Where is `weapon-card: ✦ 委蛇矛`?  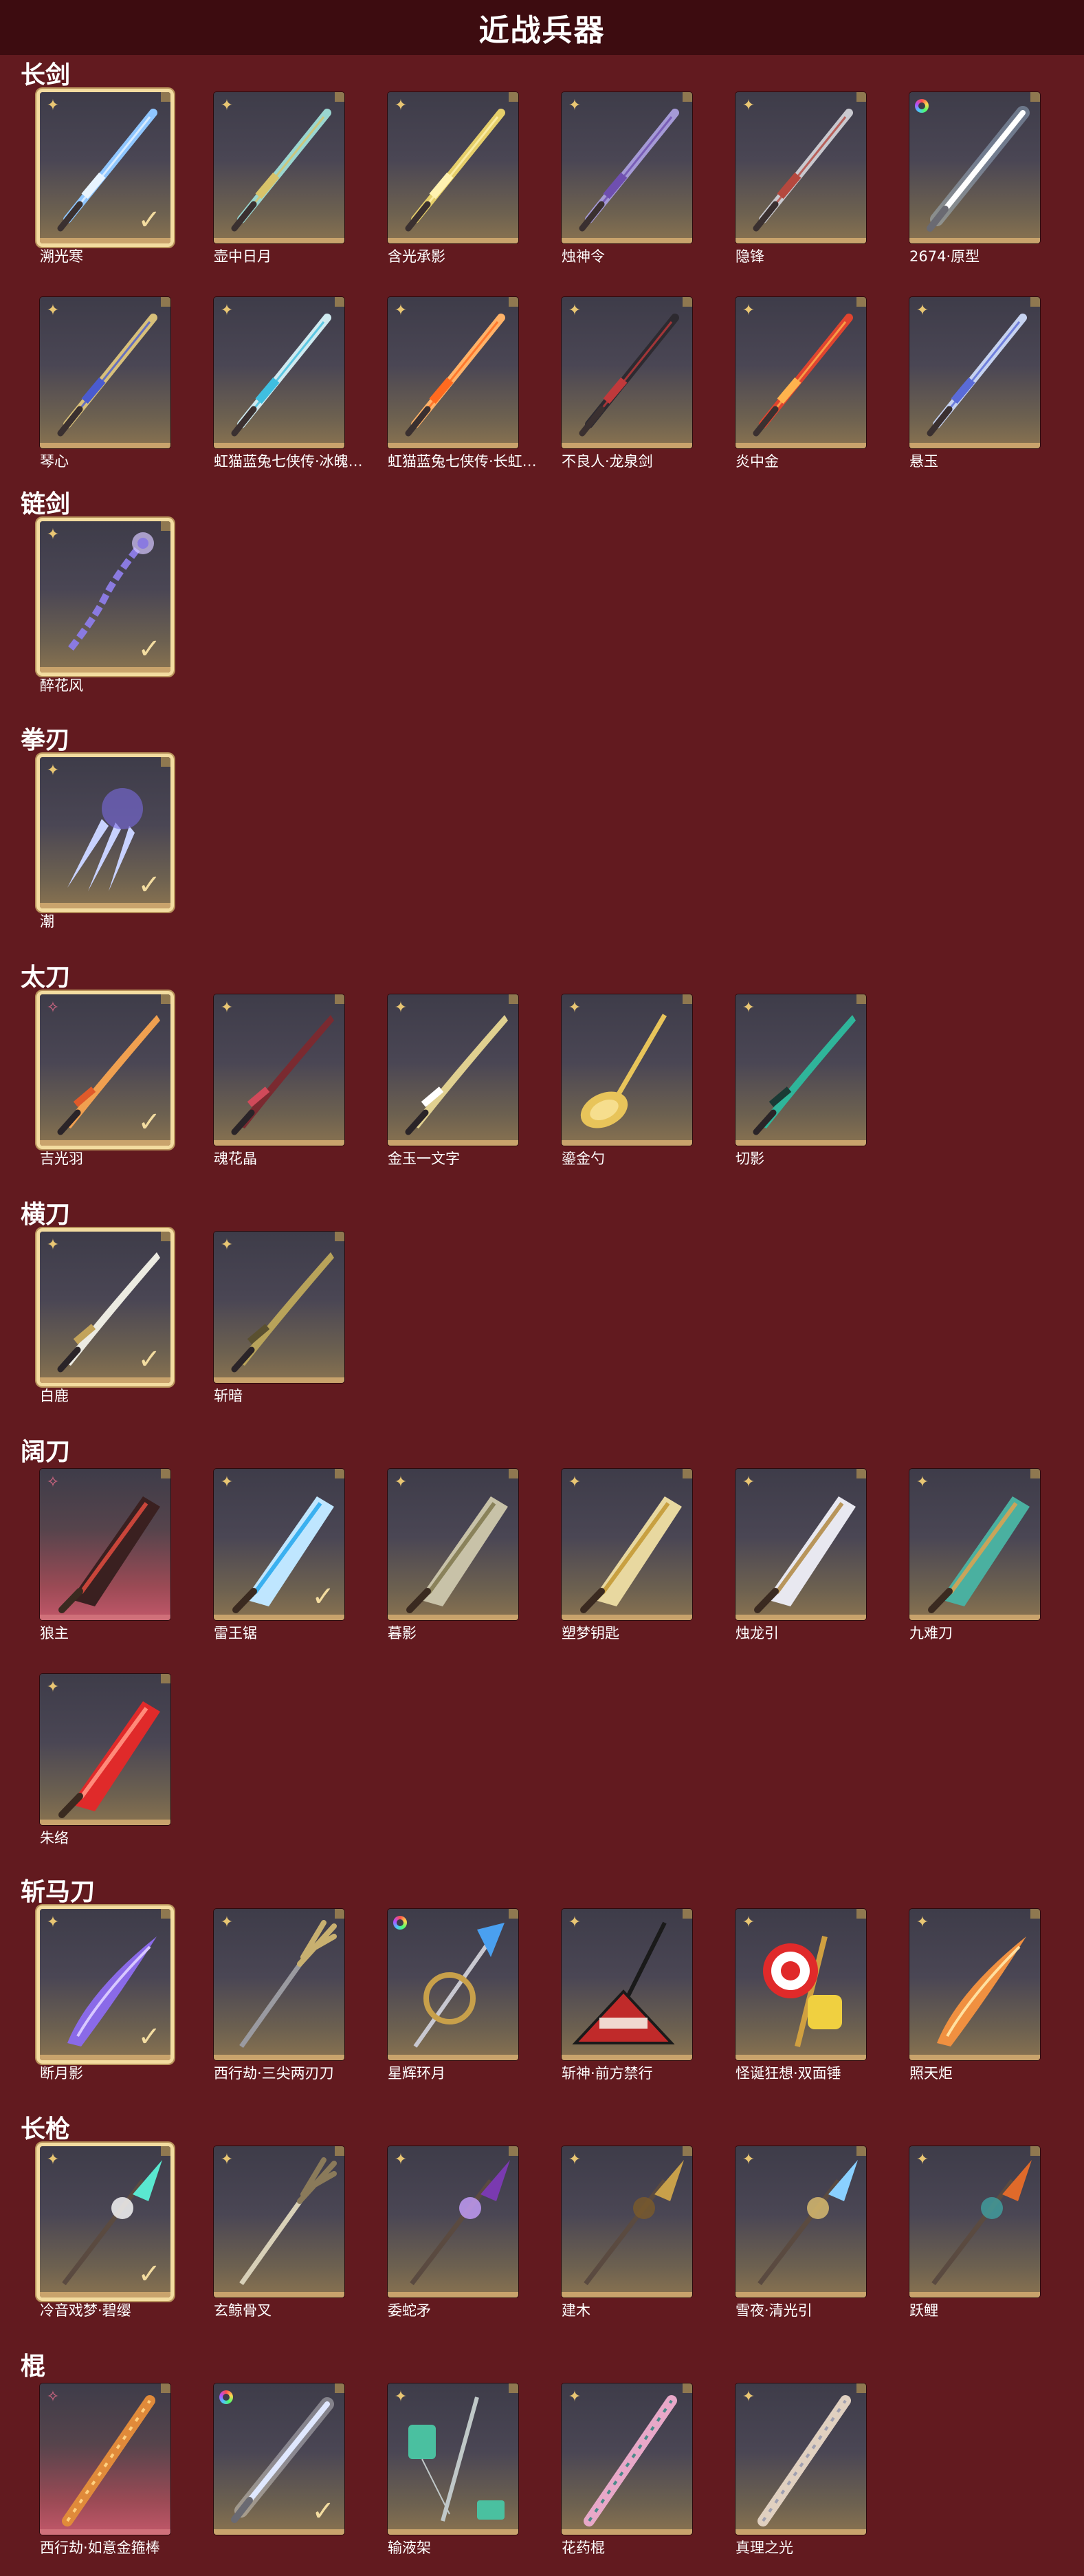
weapon-card: ✦ 委蛇矛 is located at coordinates (455, 2232).